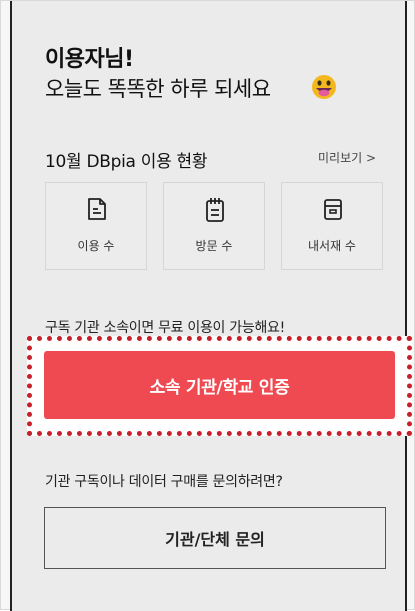 Image resolution: width=415 pixels, height=611 pixels. Describe the element at coordinates (219, 385) in the screenshot. I see `verify-institution-button: 소속 기관/학교 인증` at that location.